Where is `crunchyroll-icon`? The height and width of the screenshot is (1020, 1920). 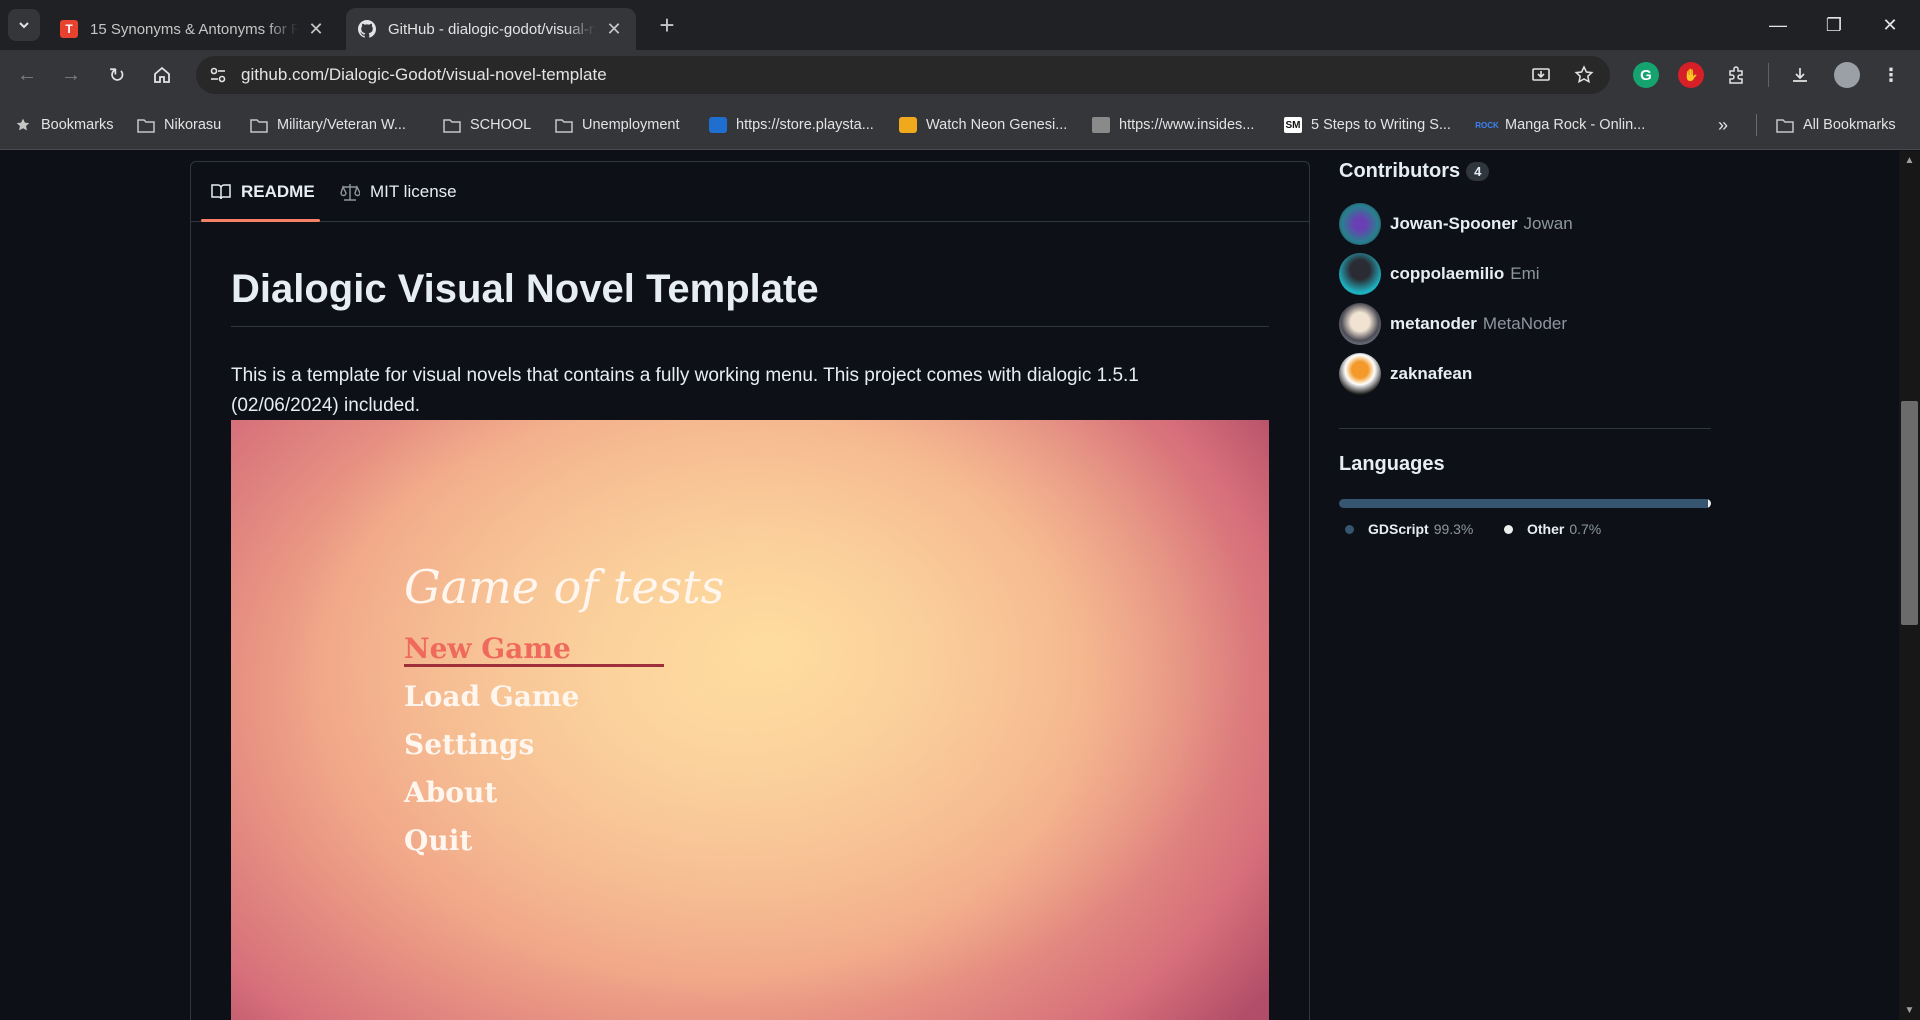
crunchyroll-icon is located at coordinates (908, 125).